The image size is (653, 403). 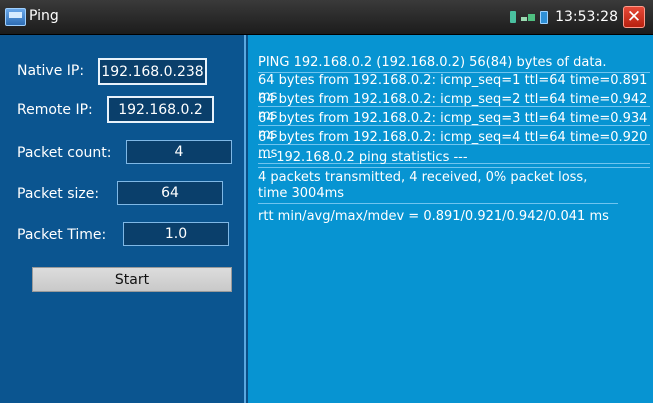 What do you see at coordinates (170, 193) in the screenshot?
I see `packet-size-field: 64` at bounding box center [170, 193].